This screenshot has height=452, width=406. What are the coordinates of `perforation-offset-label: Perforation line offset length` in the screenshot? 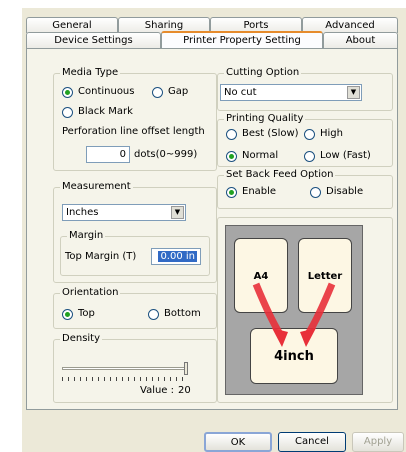 It's located at (133, 132).